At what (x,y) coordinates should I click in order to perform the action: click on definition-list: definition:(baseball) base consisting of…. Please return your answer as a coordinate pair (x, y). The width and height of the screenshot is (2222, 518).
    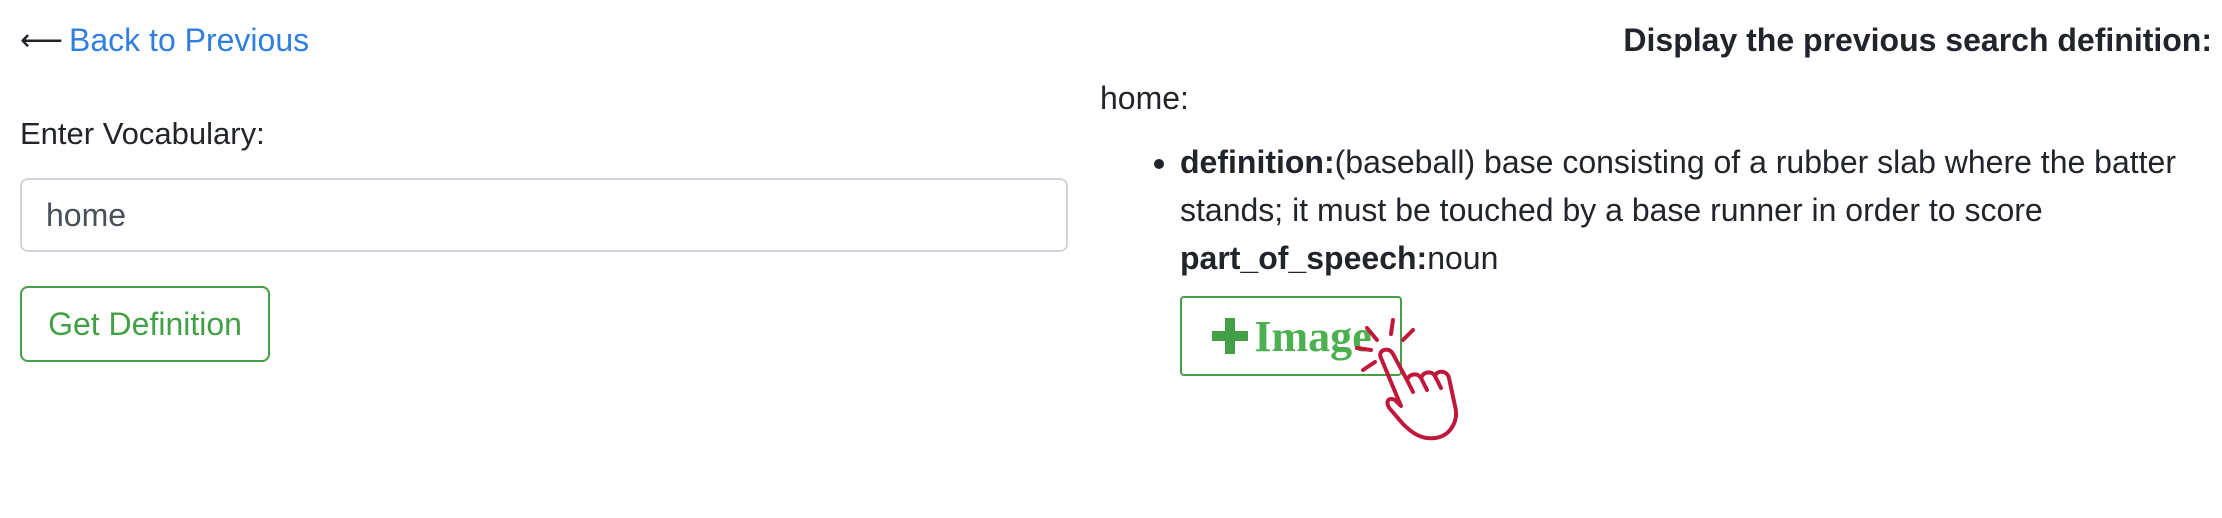
    Looking at the image, I should click on (1681, 210).